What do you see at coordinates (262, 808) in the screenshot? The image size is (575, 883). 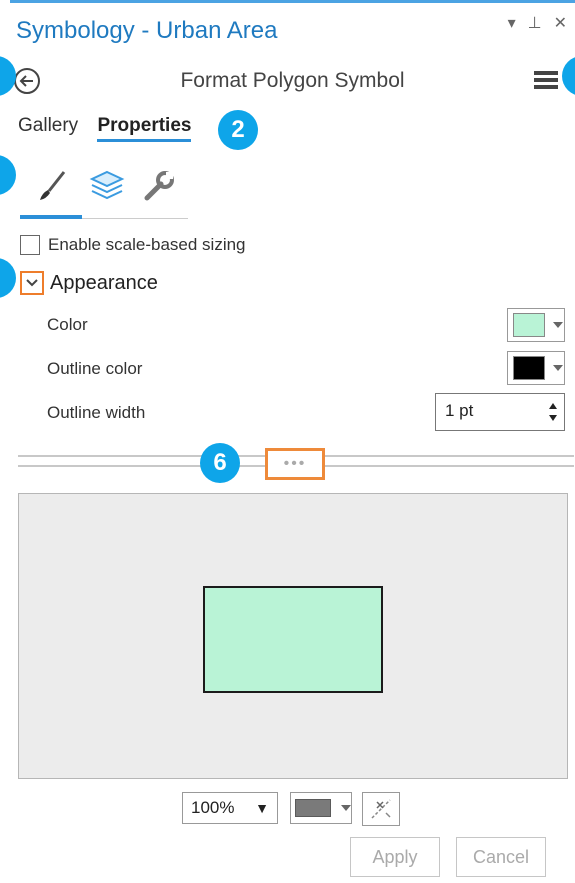 I see `chevron-down-icon: ▼` at bounding box center [262, 808].